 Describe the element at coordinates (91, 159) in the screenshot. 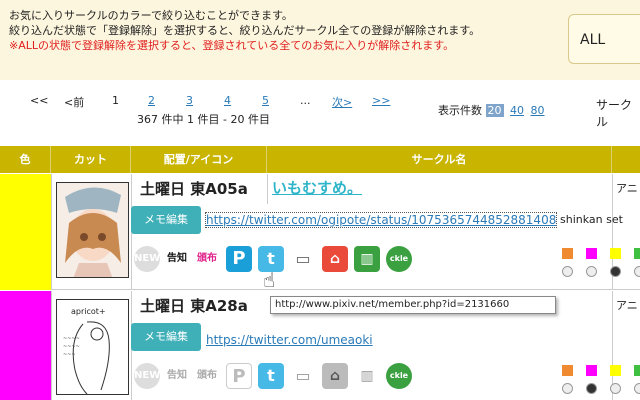

I see `col-cut: カット` at that location.